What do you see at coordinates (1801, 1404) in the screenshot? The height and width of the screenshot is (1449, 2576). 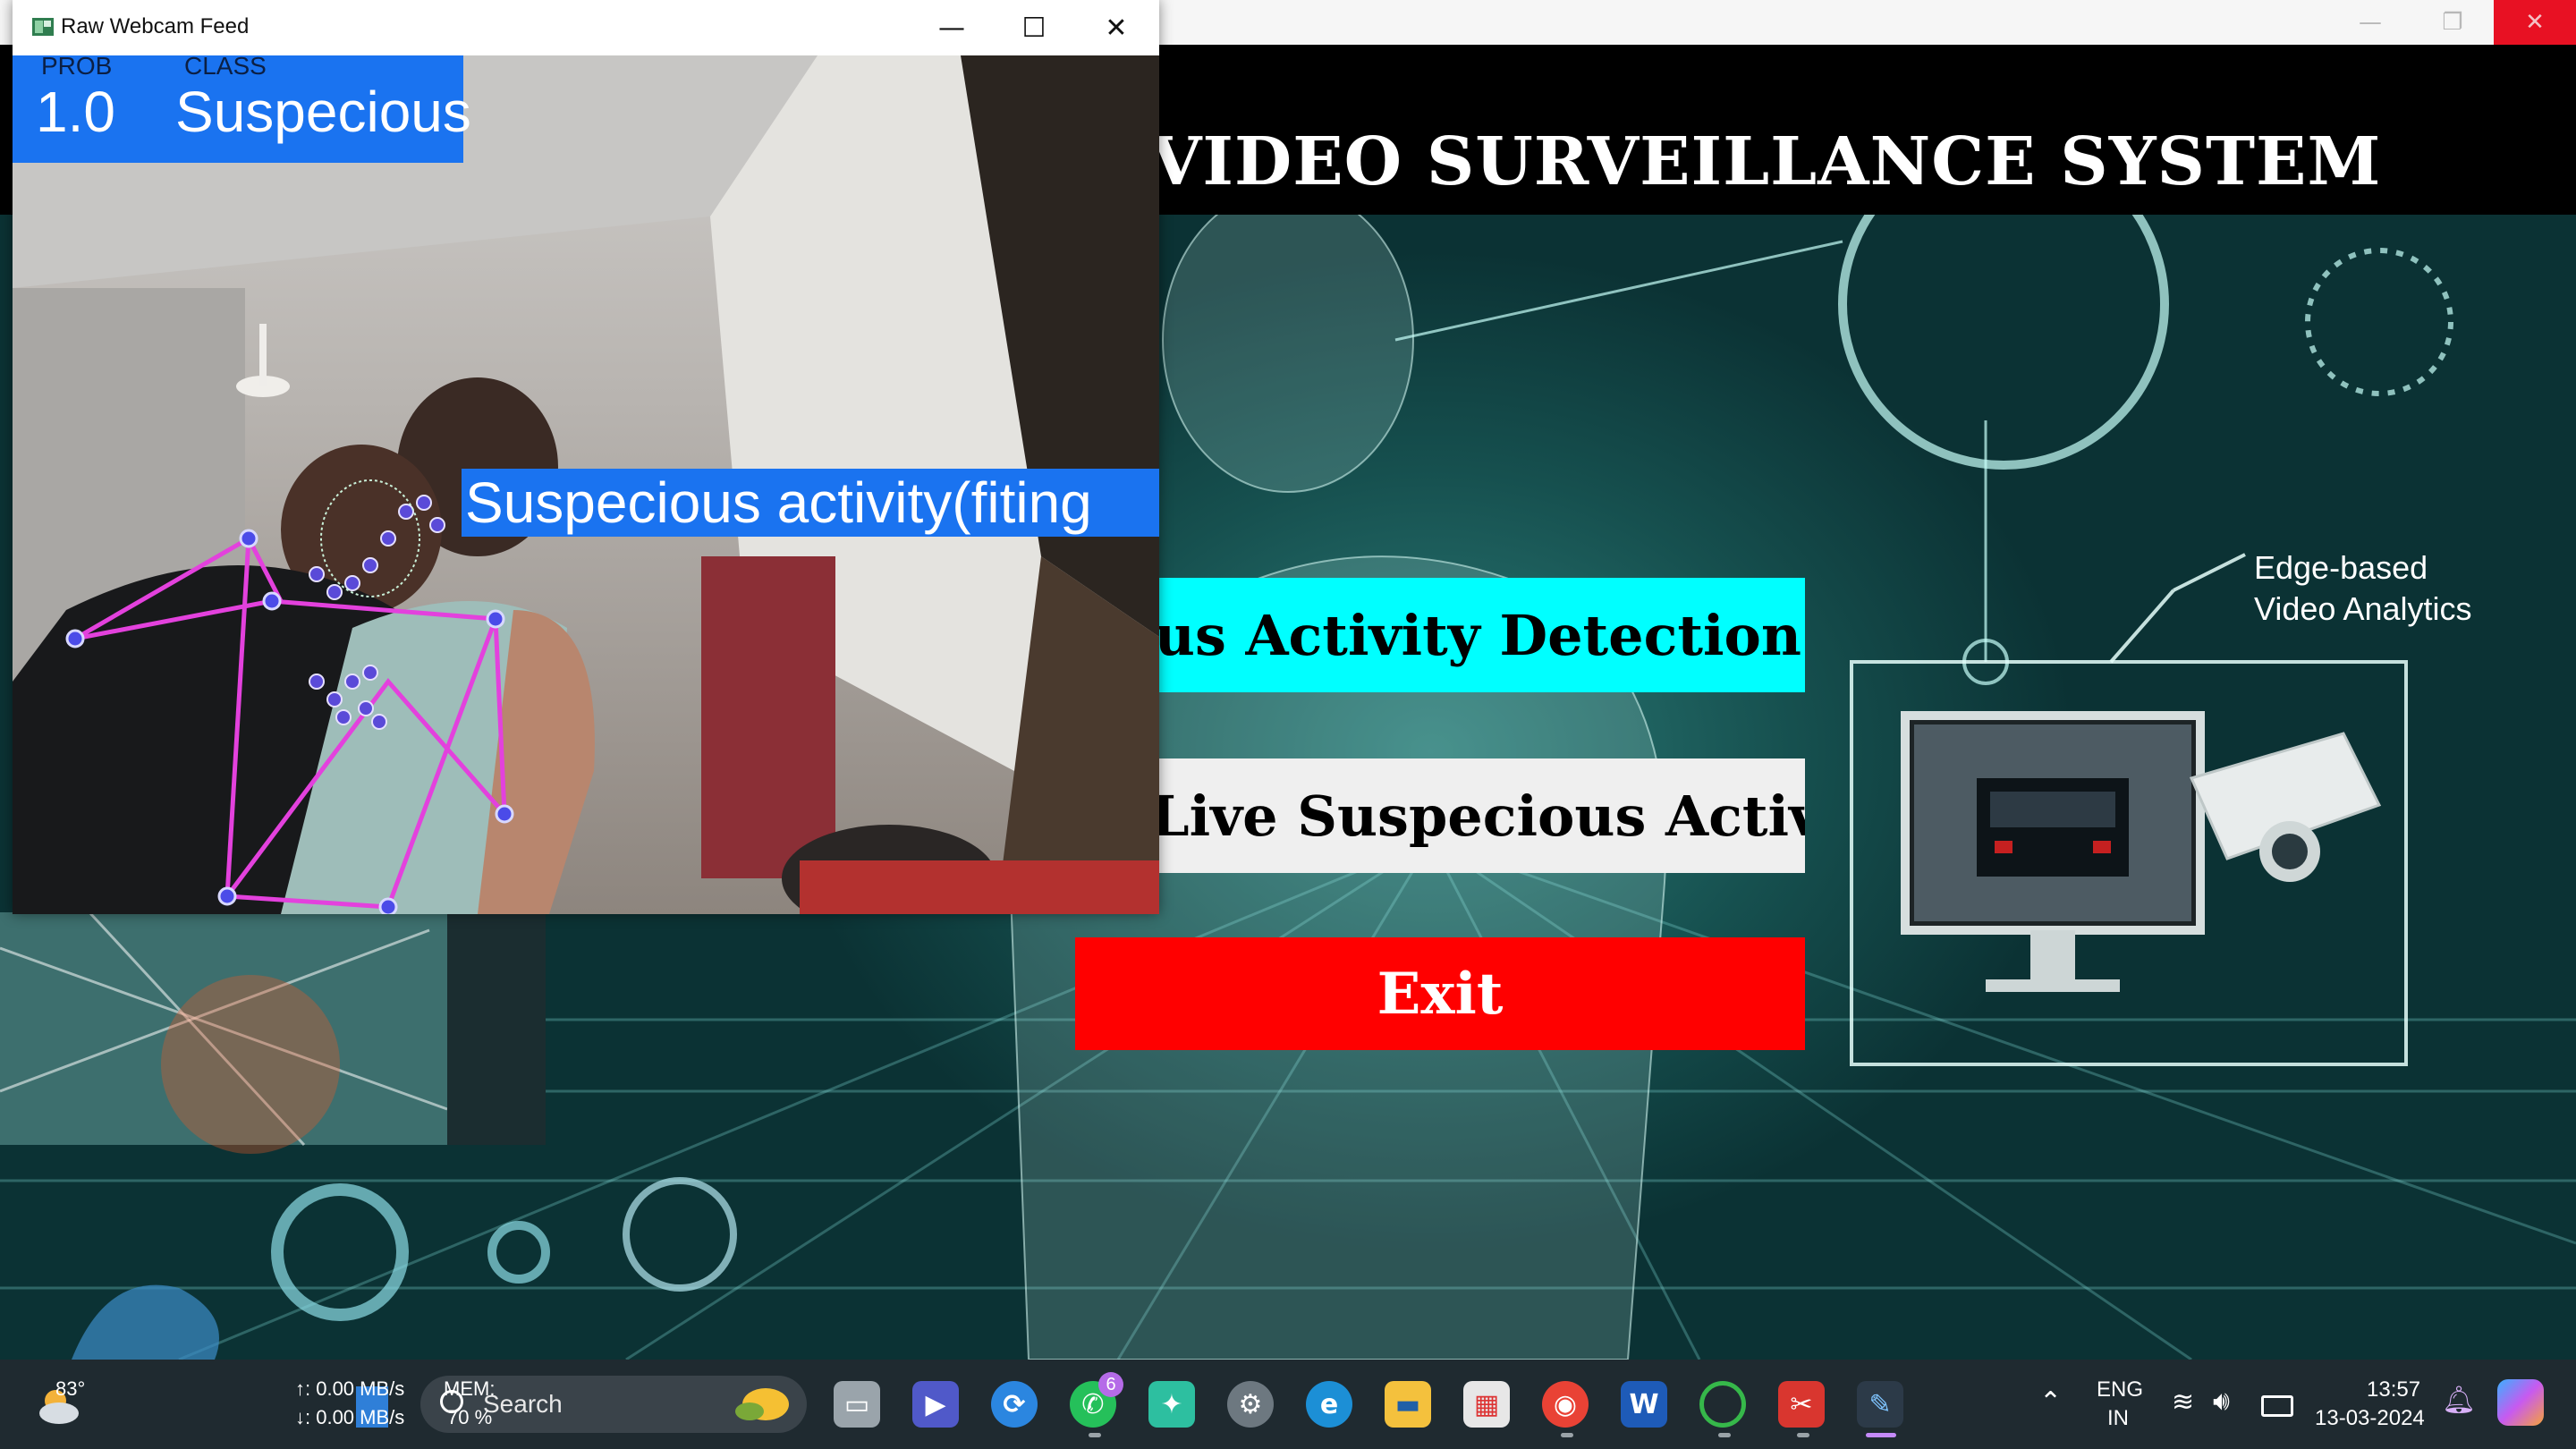 I see `snipping-tool-icon: ✂` at bounding box center [1801, 1404].